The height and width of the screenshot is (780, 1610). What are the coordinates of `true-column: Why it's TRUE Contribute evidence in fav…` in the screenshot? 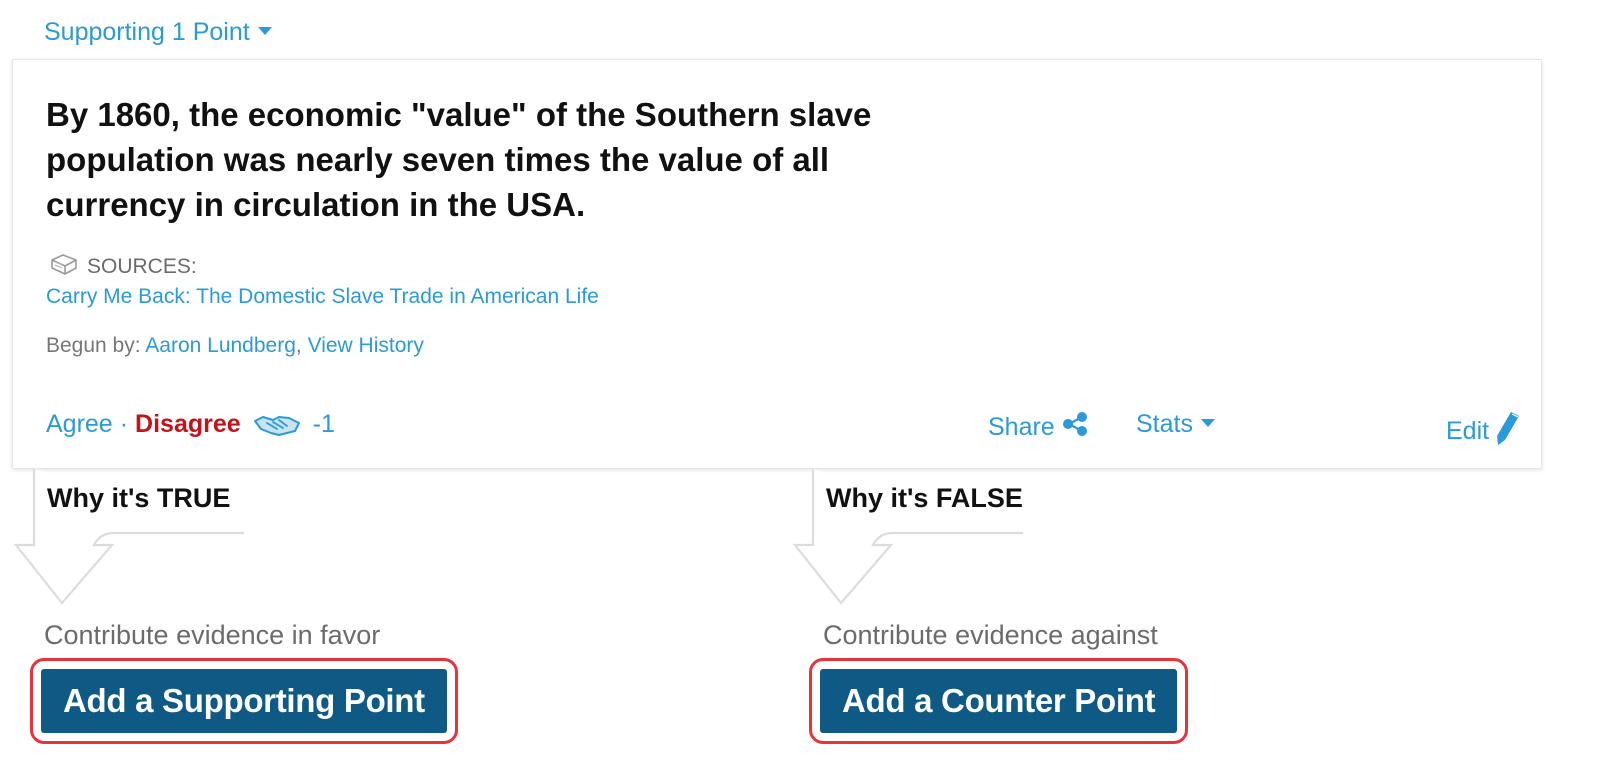 It's located at (254, 624).